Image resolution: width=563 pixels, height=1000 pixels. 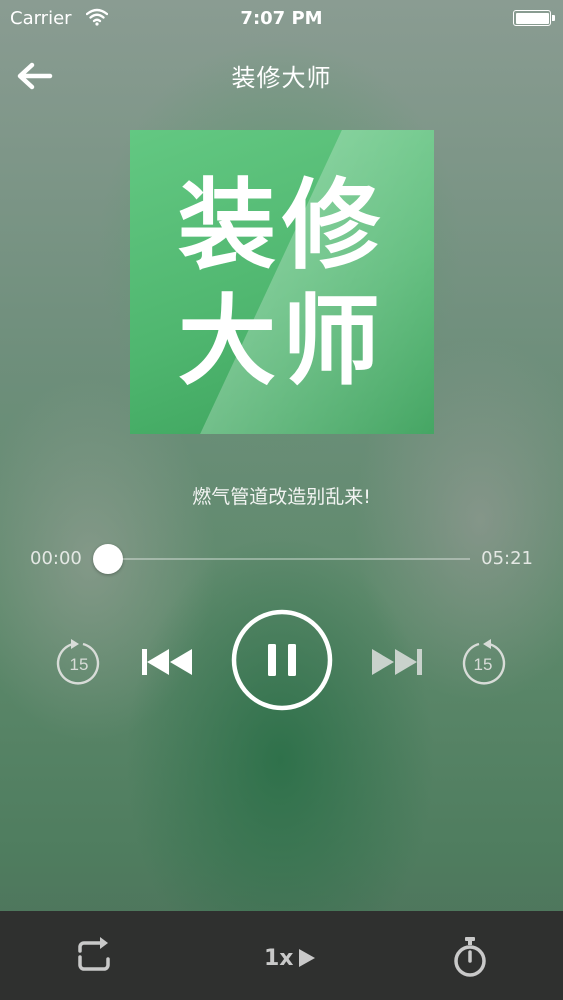 I want to click on speed-label: 1x, so click(x=279, y=958).